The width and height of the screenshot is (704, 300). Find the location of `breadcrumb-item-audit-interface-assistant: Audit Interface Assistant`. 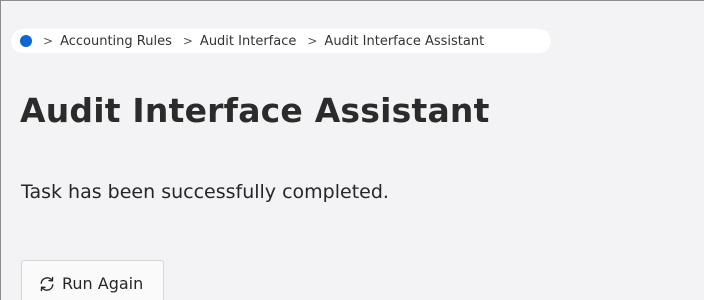

breadcrumb-item-audit-interface-assistant: Audit Interface Assistant is located at coordinates (404, 41).